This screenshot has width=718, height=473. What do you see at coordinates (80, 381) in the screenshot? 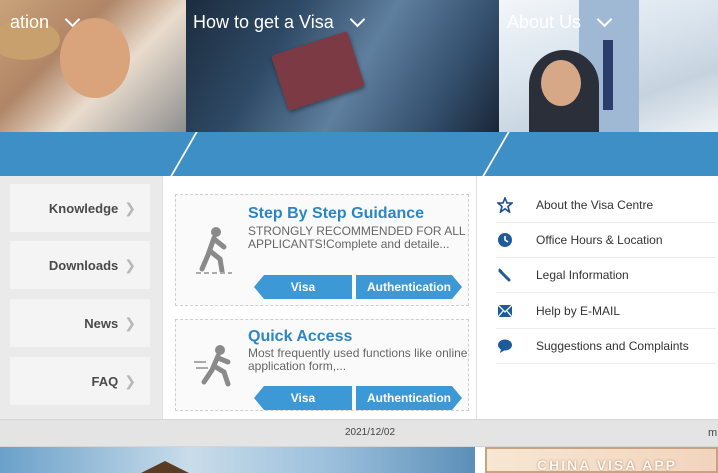
I see `left-menu-faq: FAQ ❯` at bounding box center [80, 381].